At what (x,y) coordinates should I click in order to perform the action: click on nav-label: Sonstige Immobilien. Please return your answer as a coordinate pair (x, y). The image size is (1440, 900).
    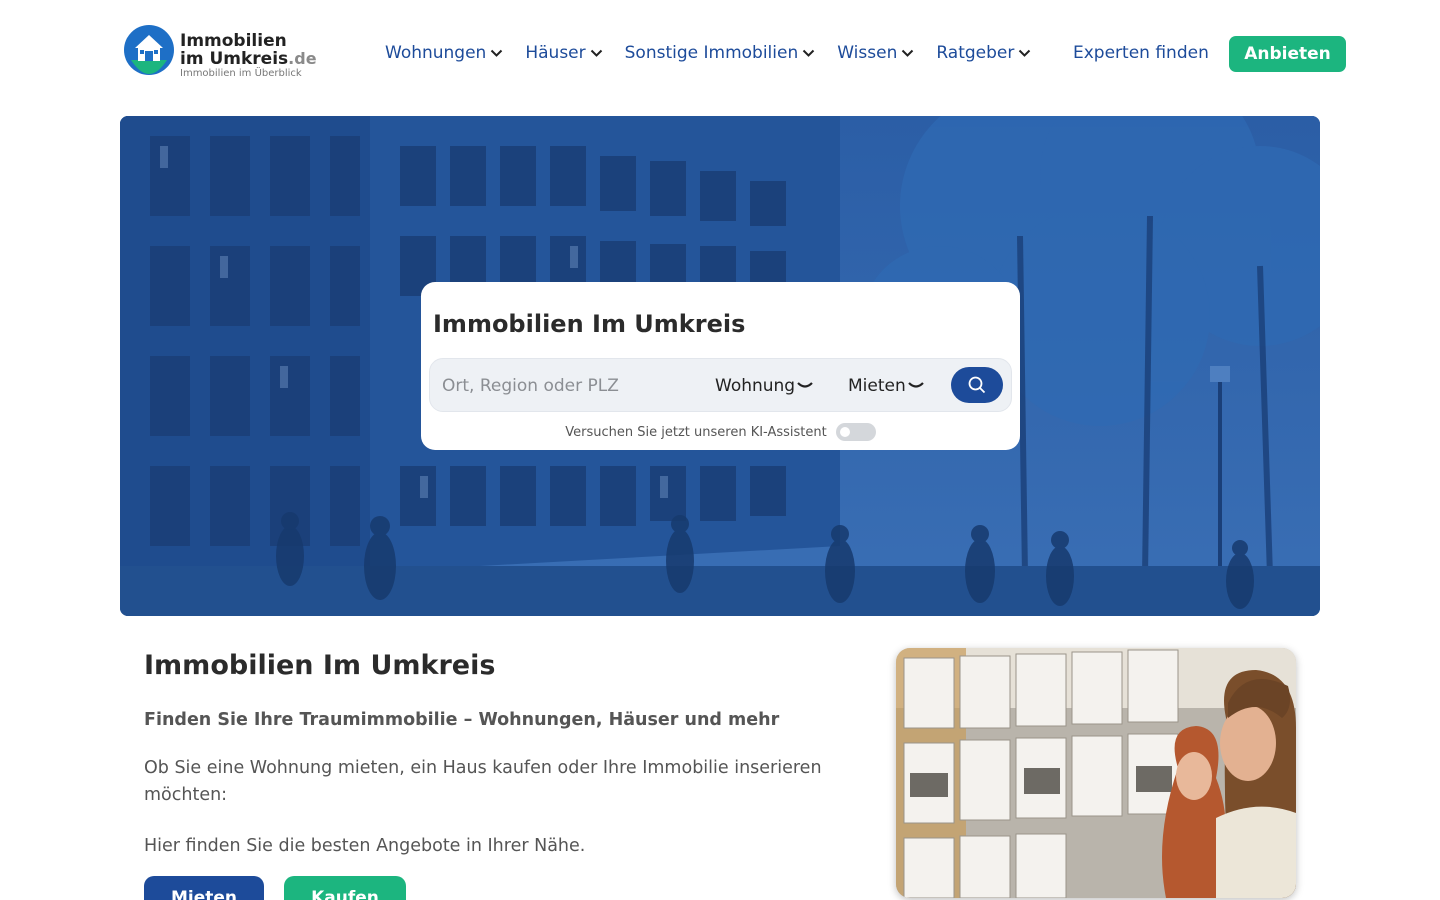
    Looking at the image, I should click on (711, 53).